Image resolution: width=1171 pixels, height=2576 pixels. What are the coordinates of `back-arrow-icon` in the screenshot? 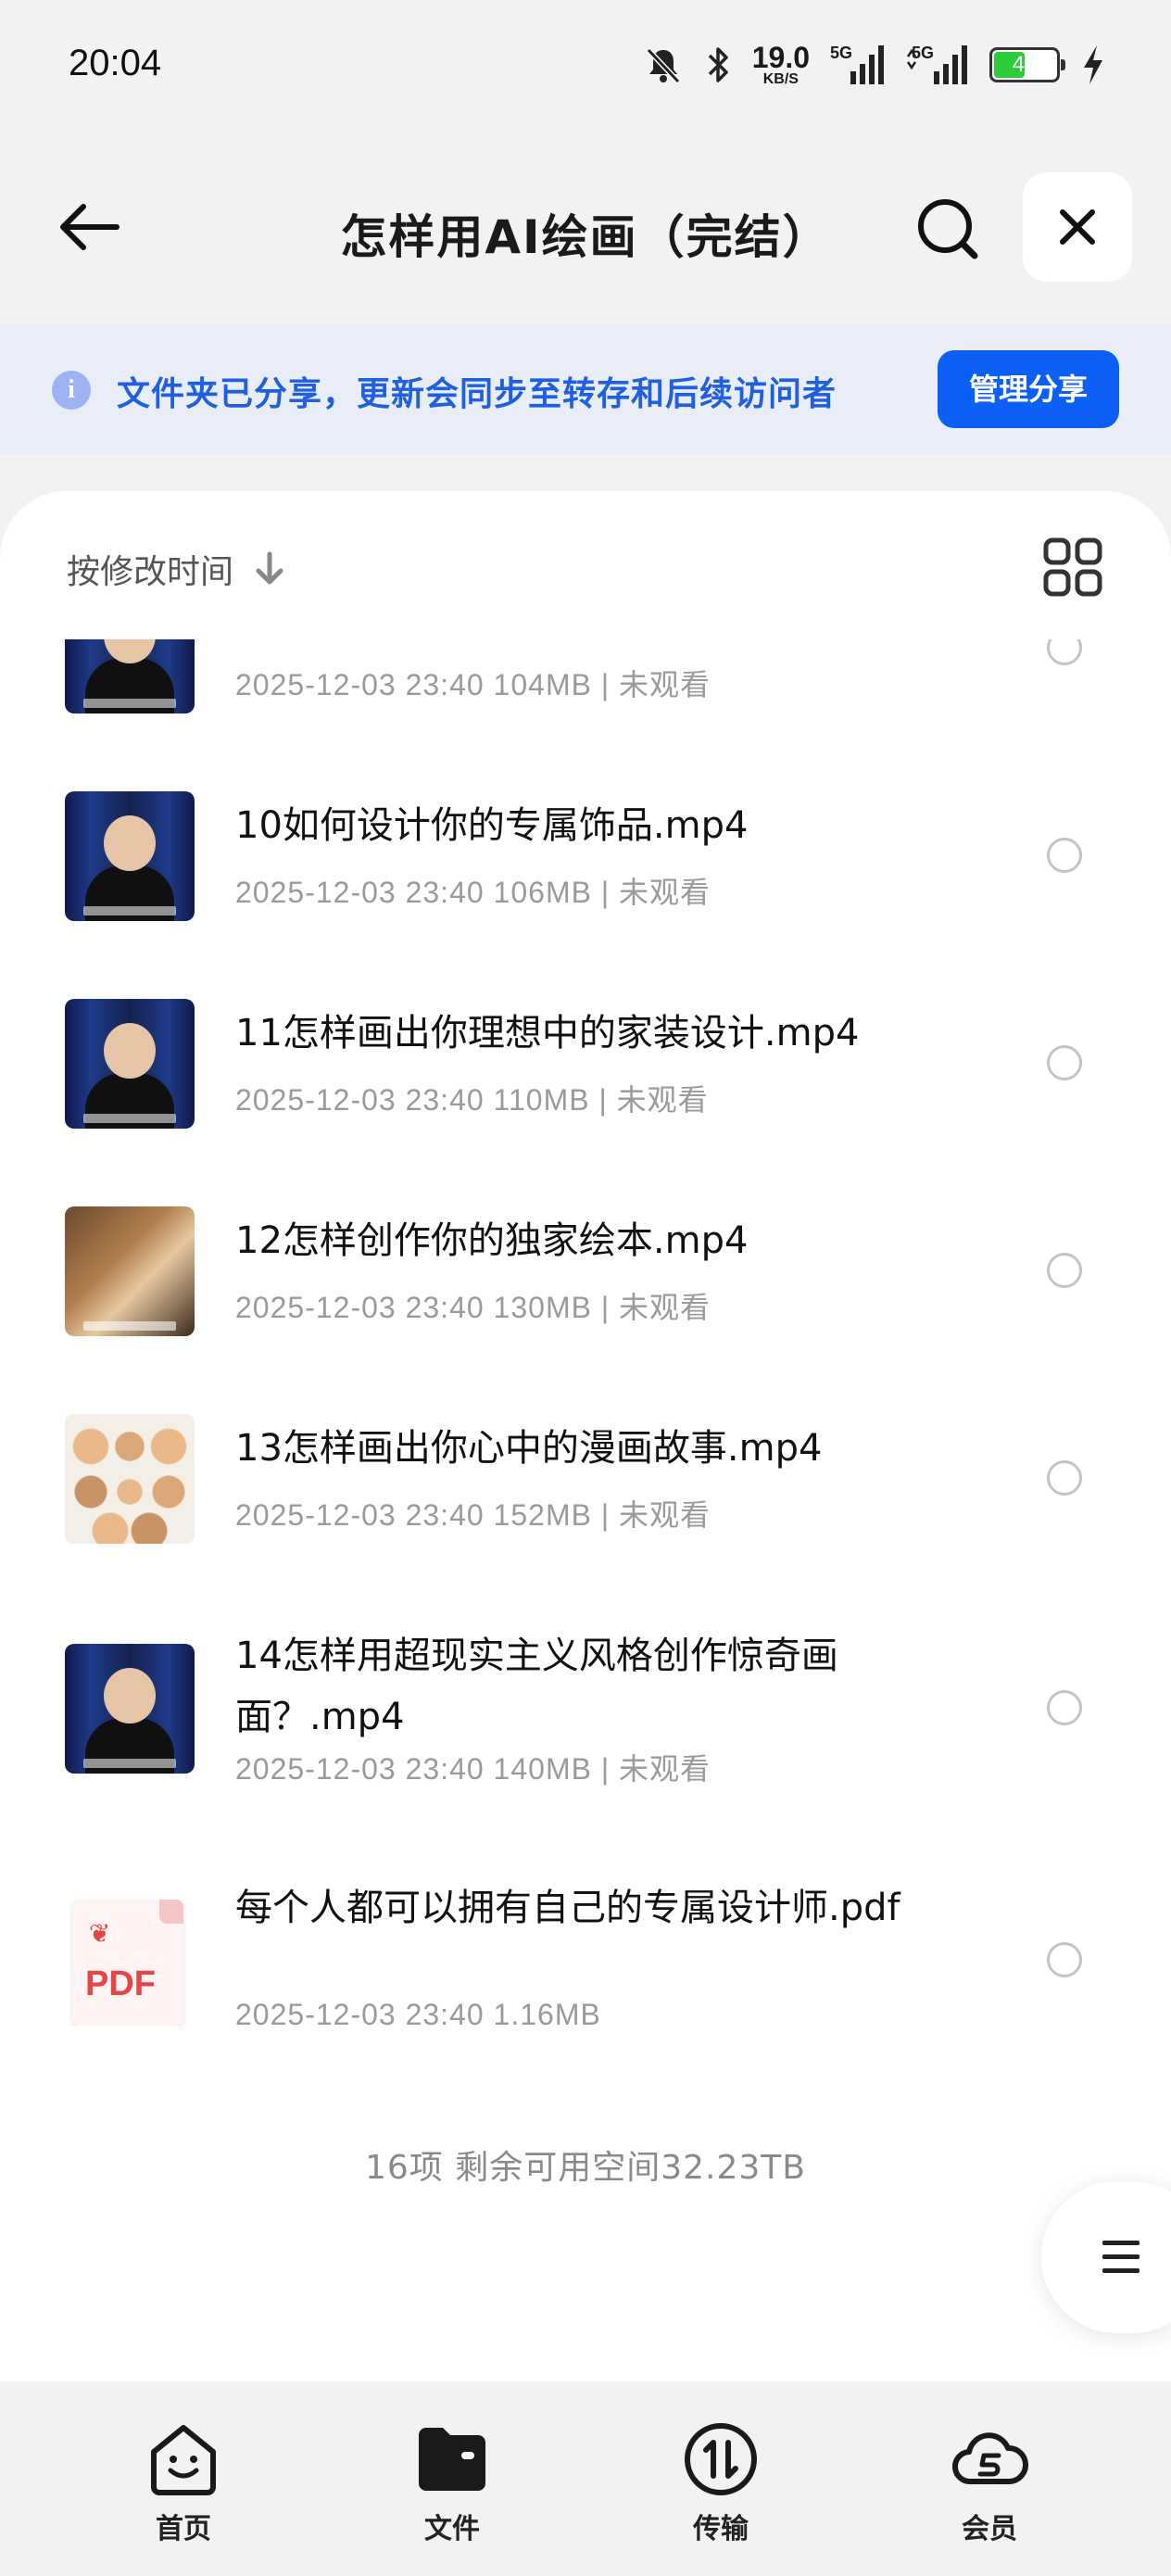 It's located at (90, 227).